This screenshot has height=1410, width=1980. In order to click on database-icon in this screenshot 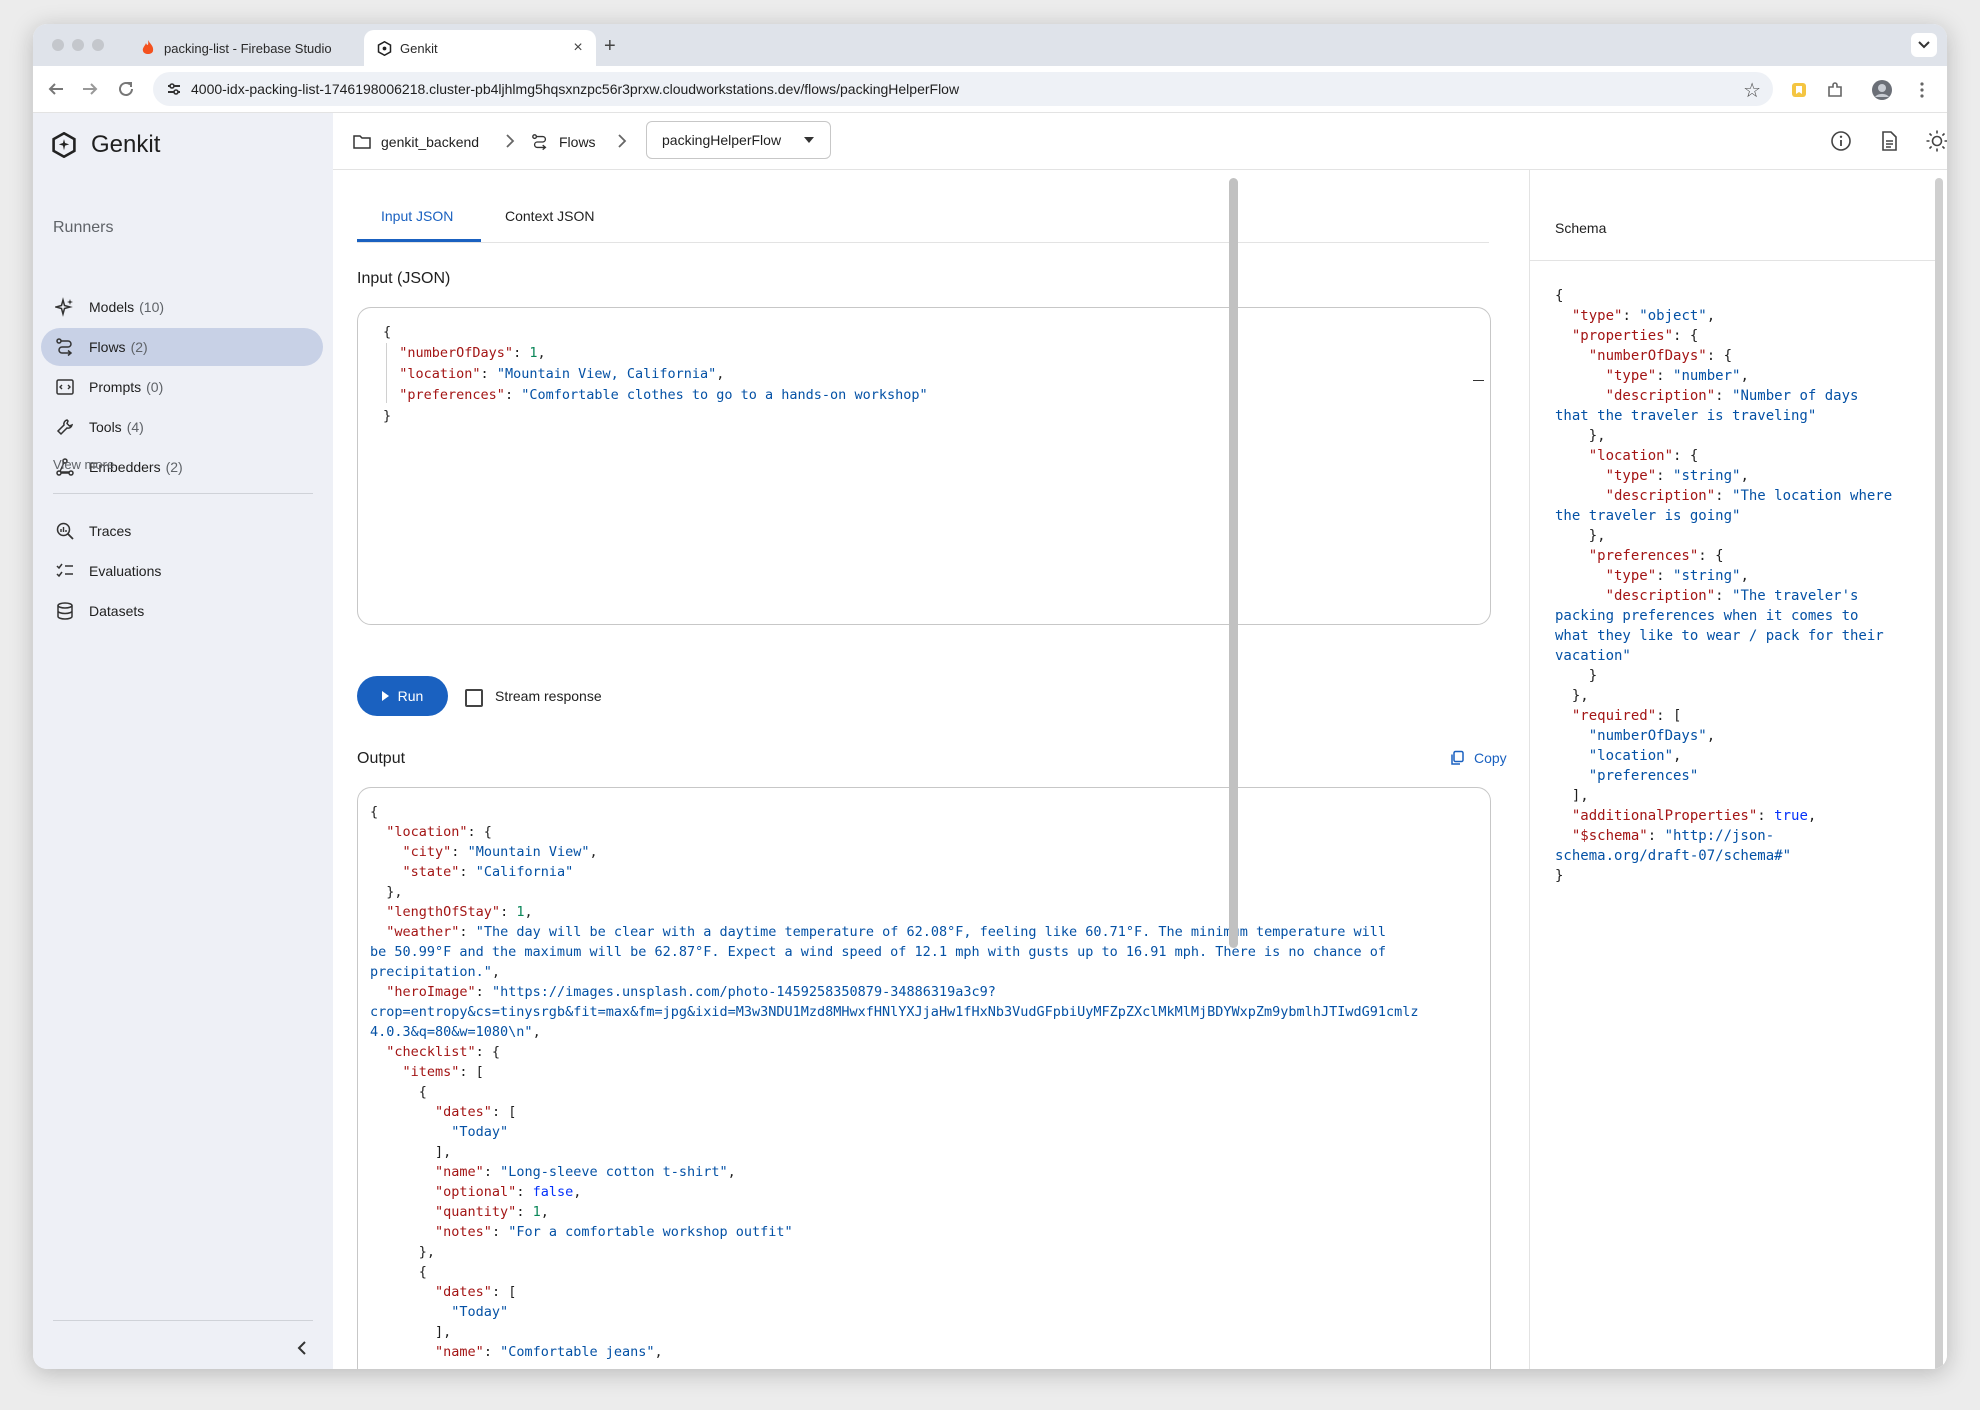, I will do `click(65, 611)`.